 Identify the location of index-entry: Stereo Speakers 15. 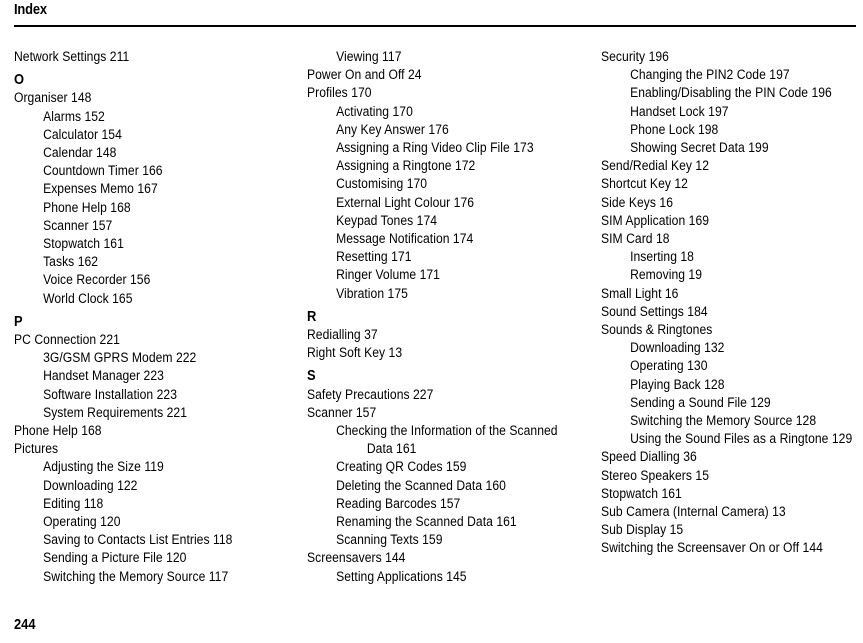
(655, 475).